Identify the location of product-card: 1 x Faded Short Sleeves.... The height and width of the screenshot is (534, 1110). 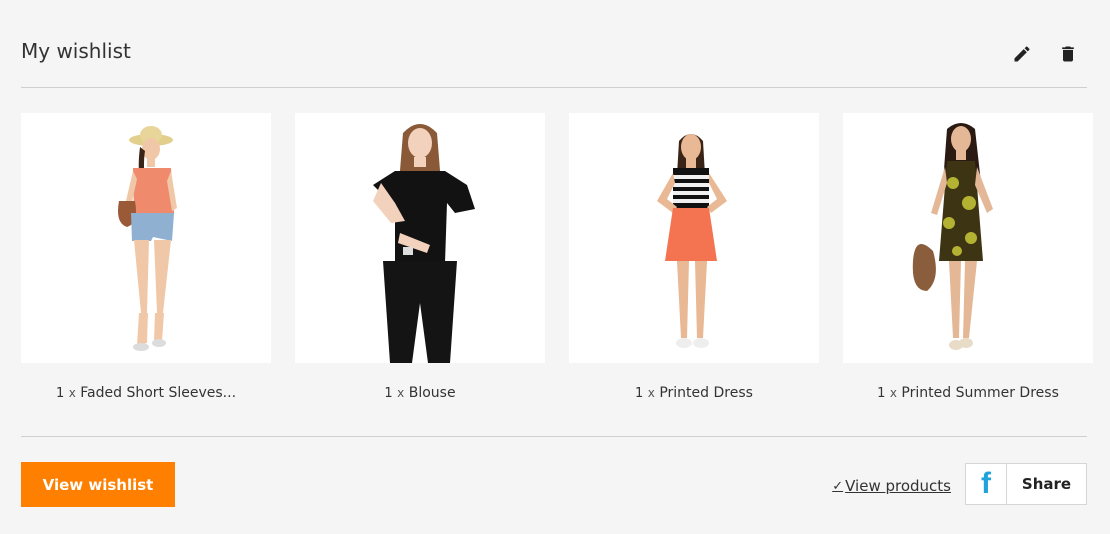
(146, 257).